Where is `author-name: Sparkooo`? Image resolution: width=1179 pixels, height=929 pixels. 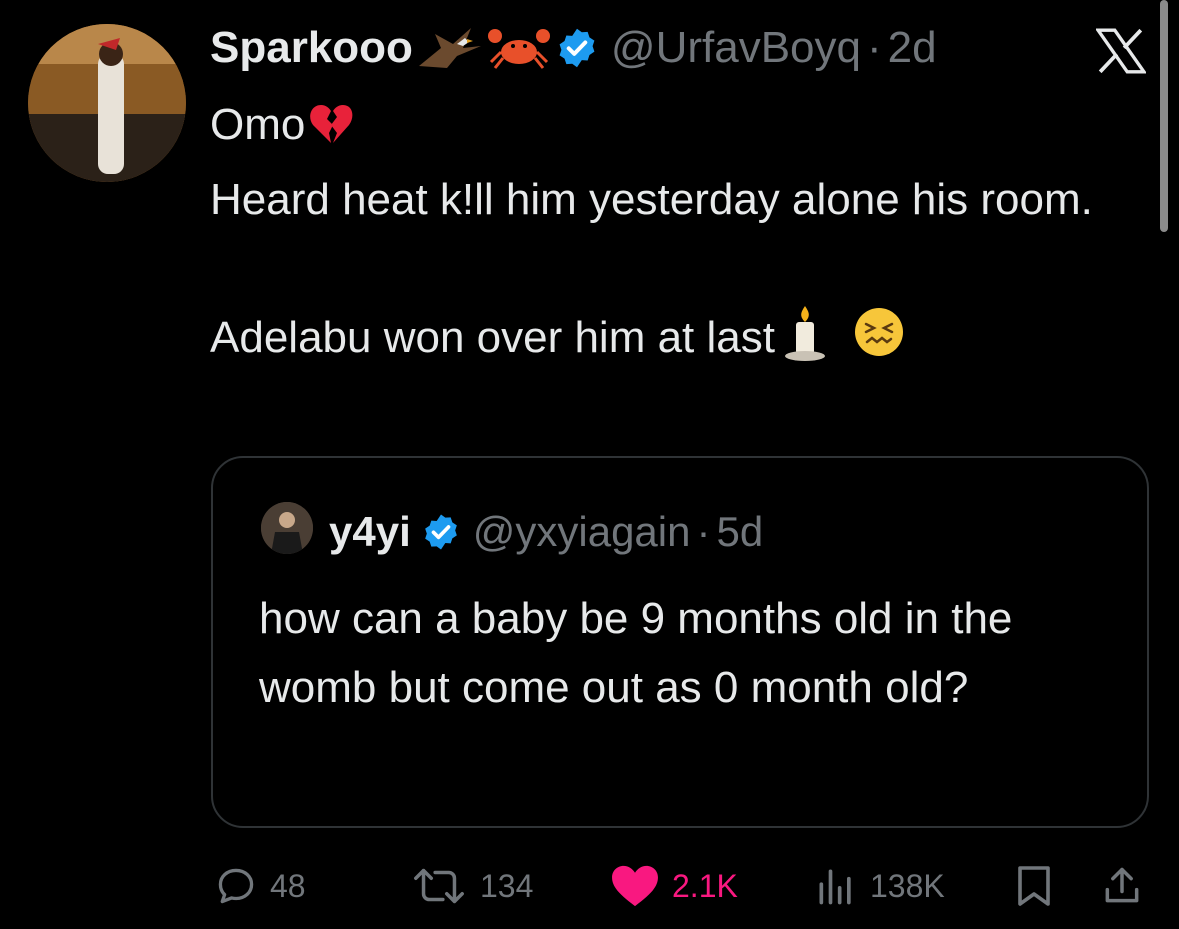
author-name: Sparkooo is located at coordinates (311, 48).